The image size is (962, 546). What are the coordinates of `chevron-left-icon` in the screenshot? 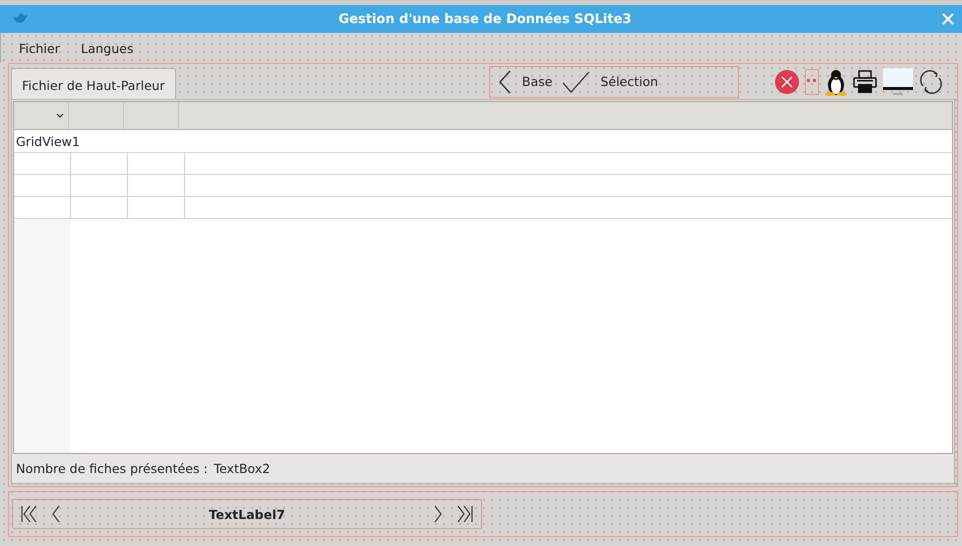 It's located at (505, 82).